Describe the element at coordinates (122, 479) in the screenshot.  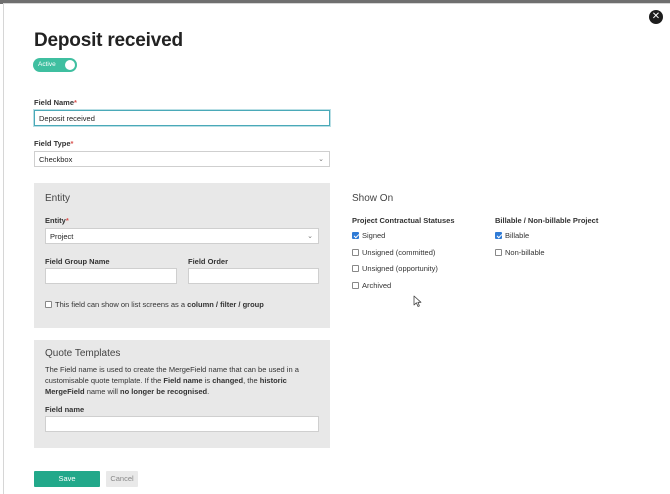
I see `cancel-button: Cancel` at that location.